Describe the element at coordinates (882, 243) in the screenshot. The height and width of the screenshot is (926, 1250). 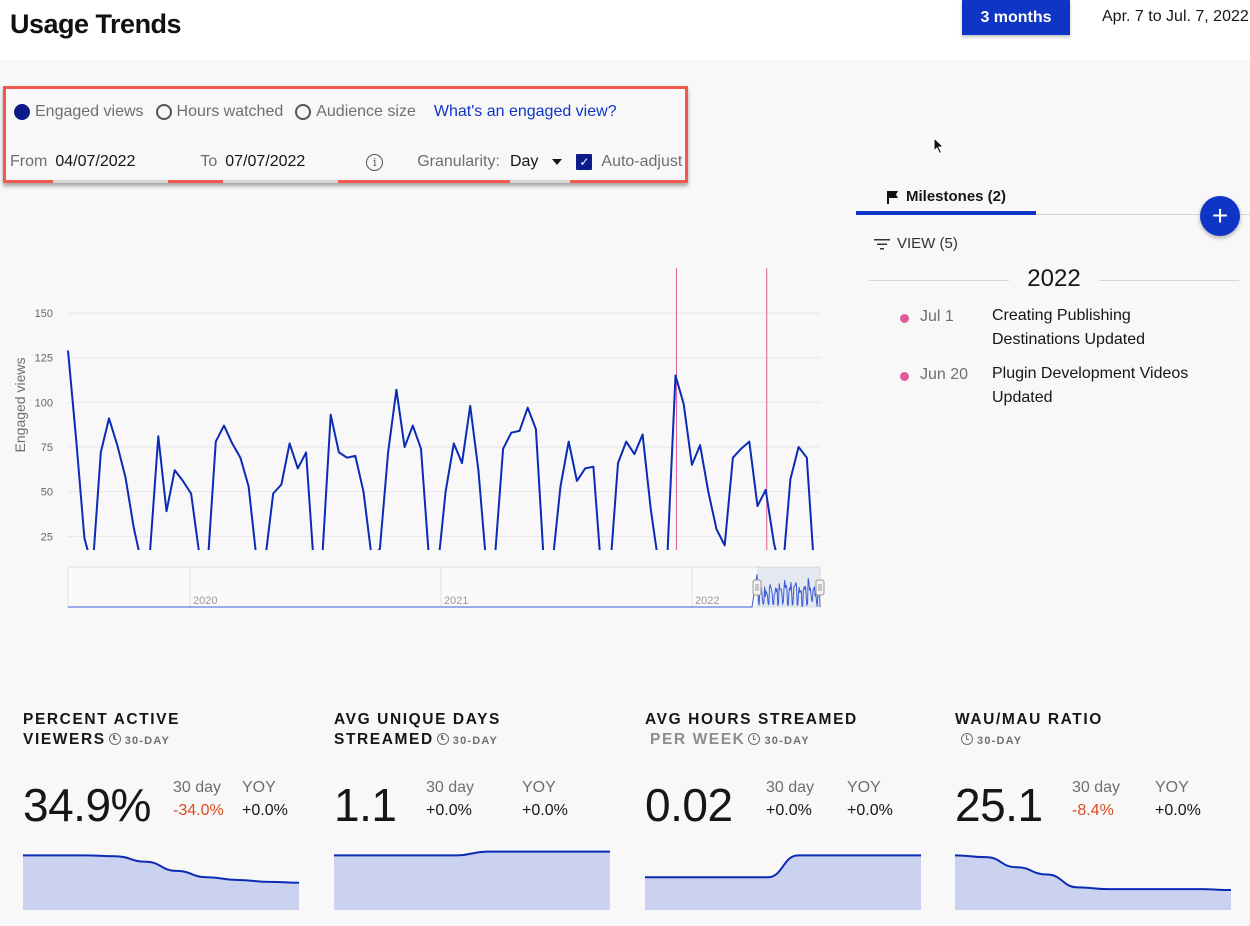
I see `filter-icon` at that location.